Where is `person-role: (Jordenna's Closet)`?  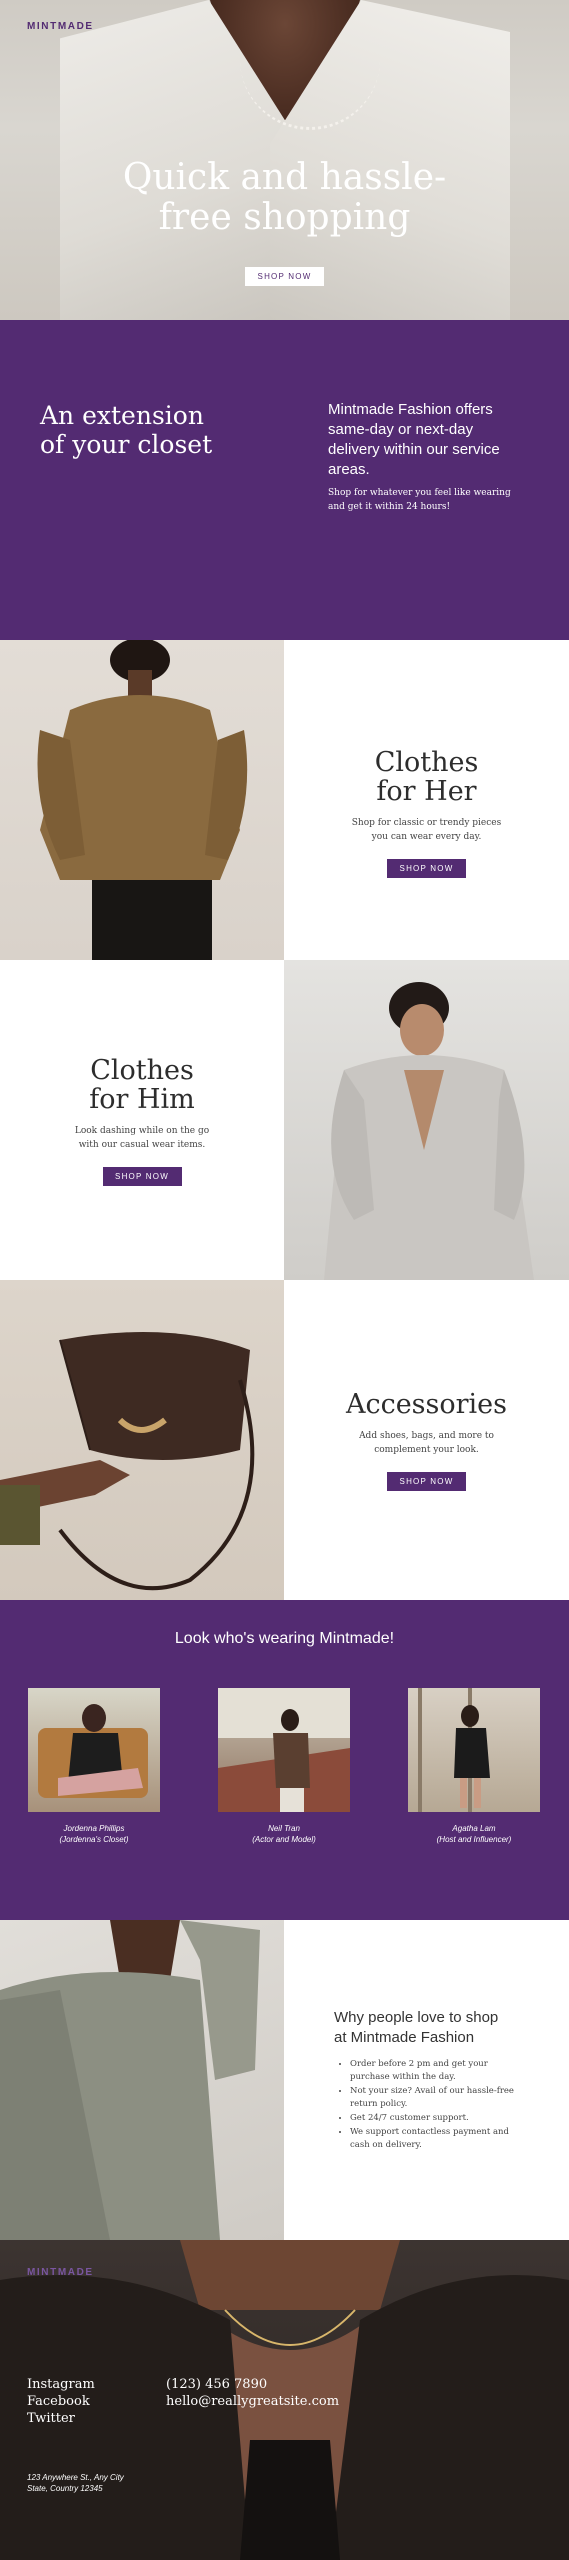 person-role: (Jordenna's Closet) is located at coordinates (94, 1839).